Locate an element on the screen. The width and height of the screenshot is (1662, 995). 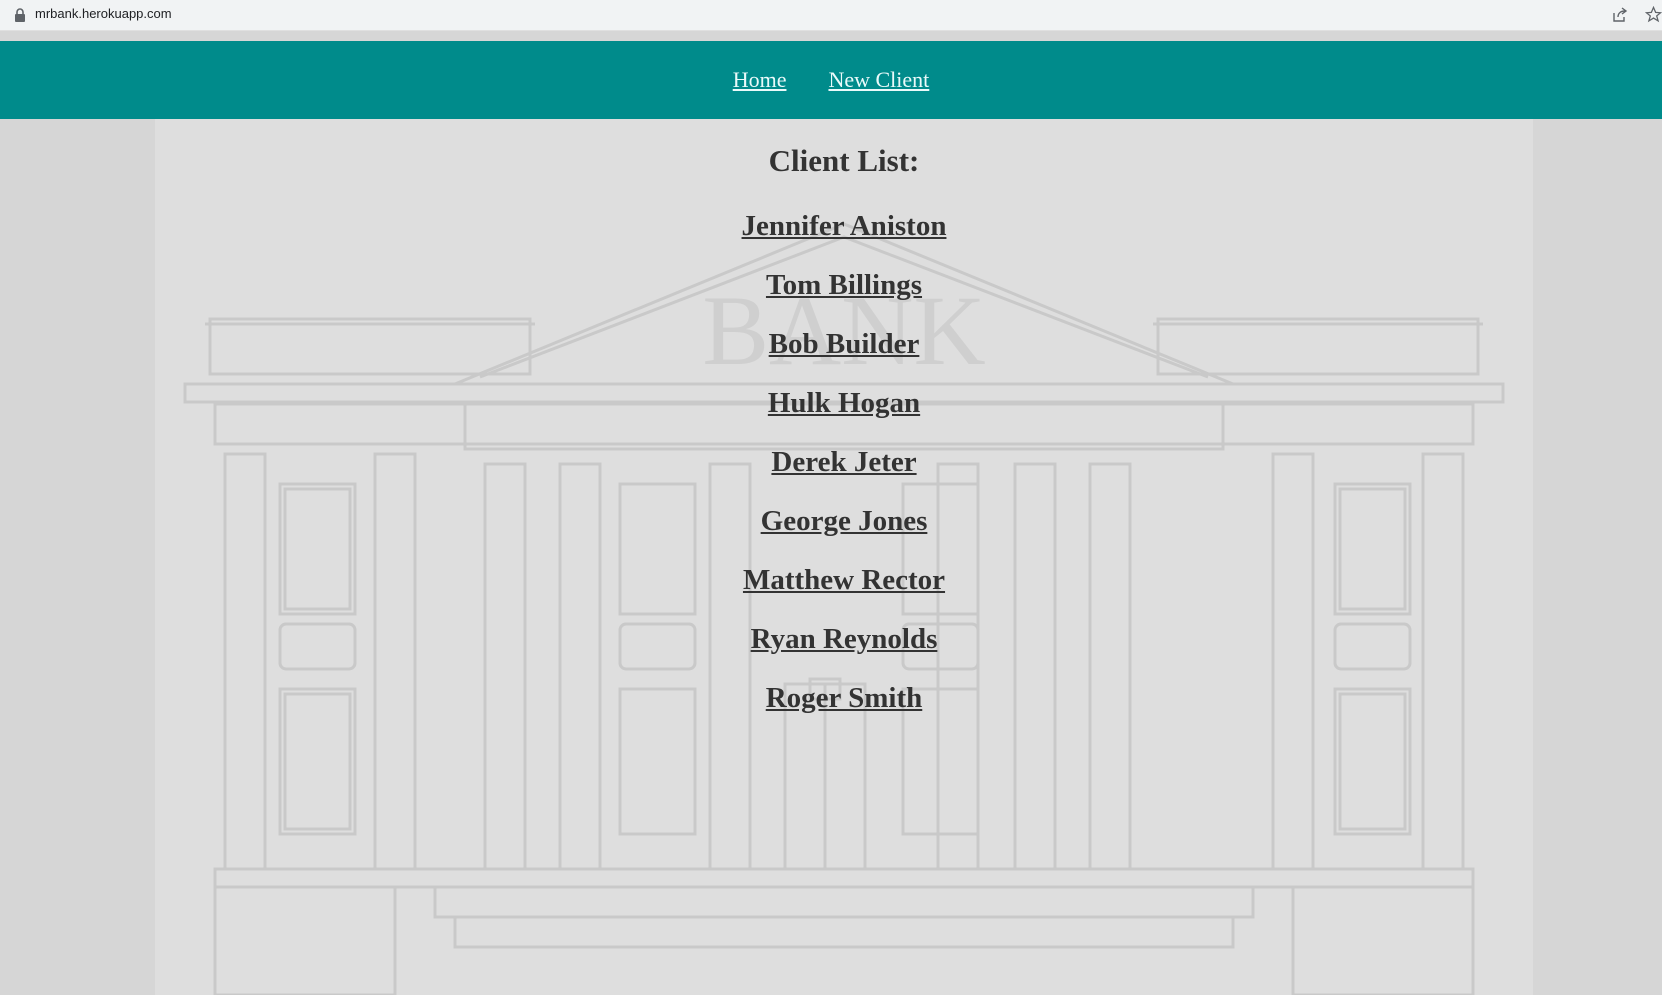
client-link: Matthew Rector is located at coordinates (844, 580).